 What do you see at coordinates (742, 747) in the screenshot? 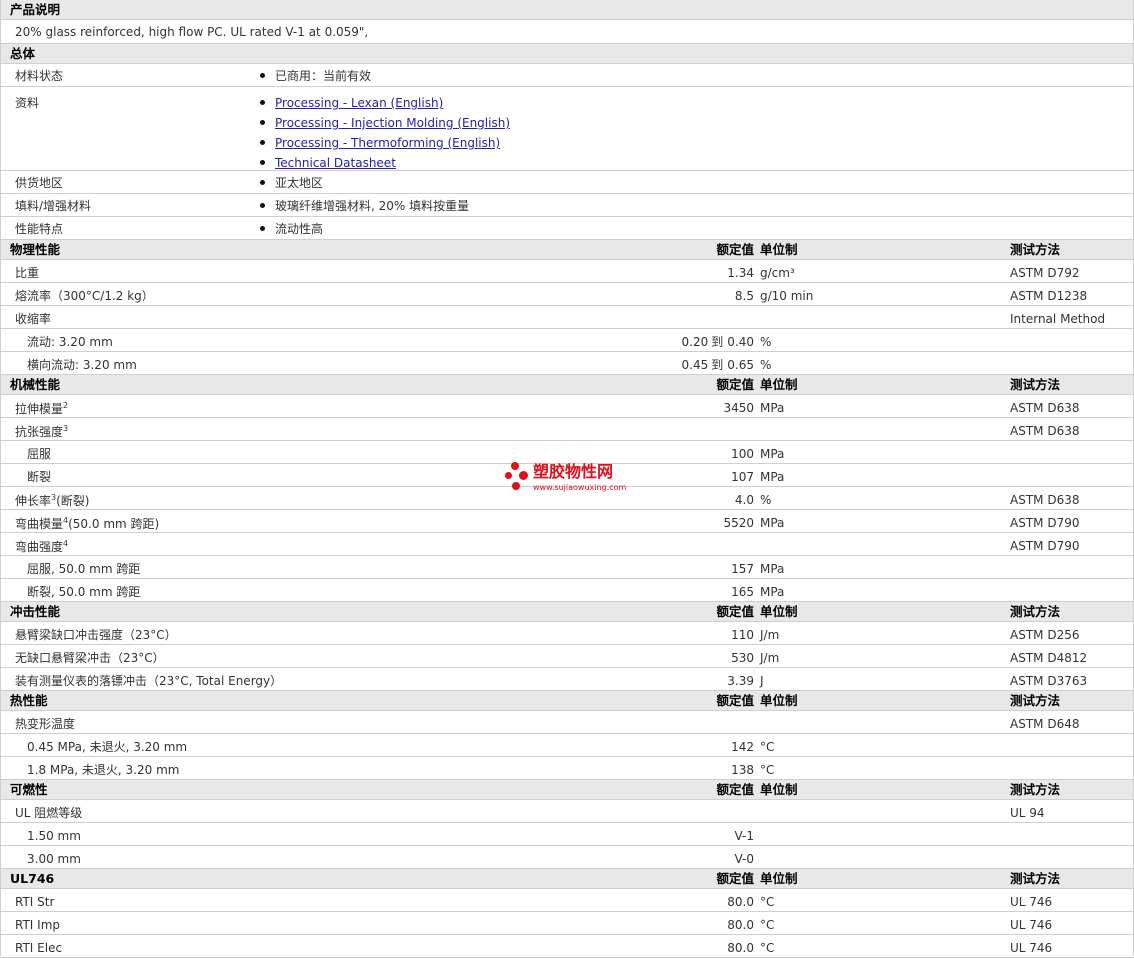
I see `value: 142` at bounding box center [742, 747].